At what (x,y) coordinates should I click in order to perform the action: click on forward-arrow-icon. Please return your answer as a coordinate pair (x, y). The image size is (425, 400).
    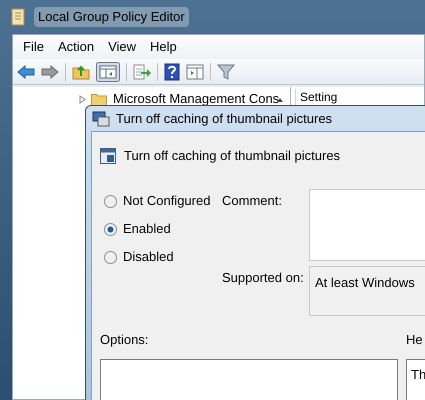
    Looking at the image, I should click on (50, 71).